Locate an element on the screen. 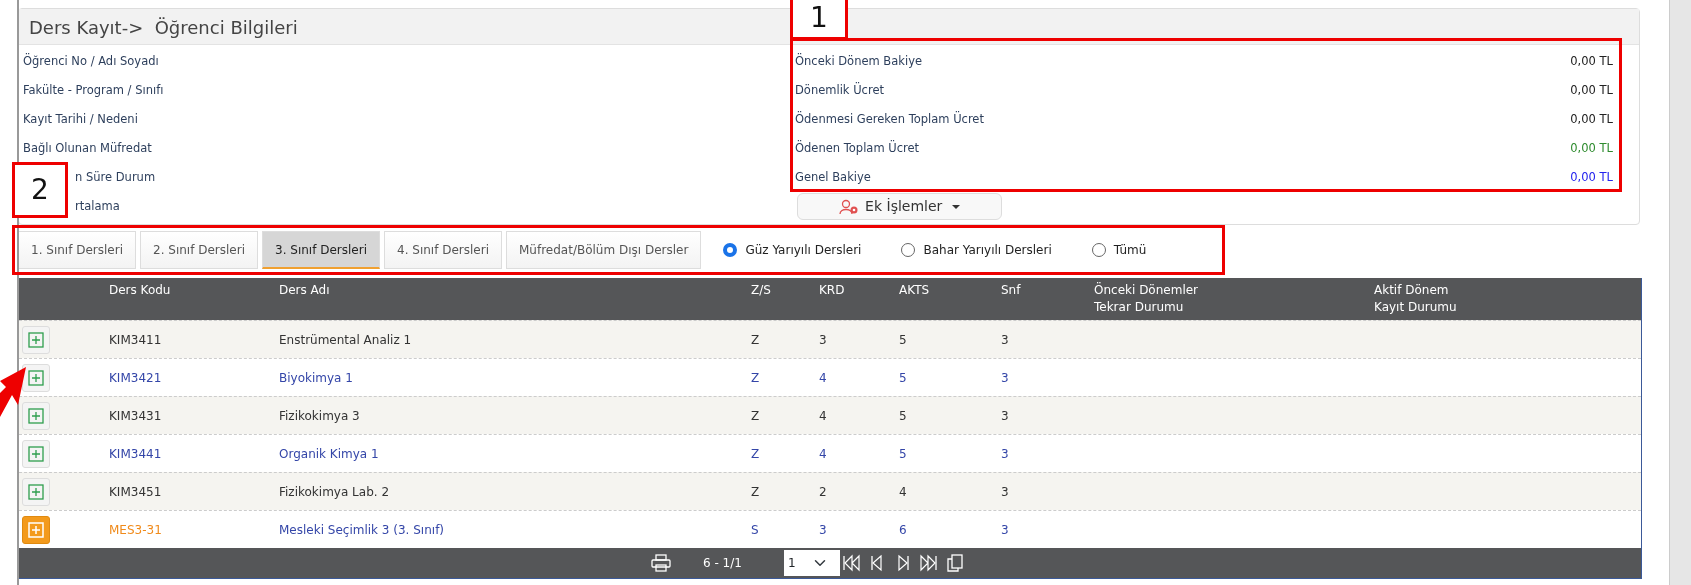  table-cell: KIM3431 is located at coordinates (135, 415).